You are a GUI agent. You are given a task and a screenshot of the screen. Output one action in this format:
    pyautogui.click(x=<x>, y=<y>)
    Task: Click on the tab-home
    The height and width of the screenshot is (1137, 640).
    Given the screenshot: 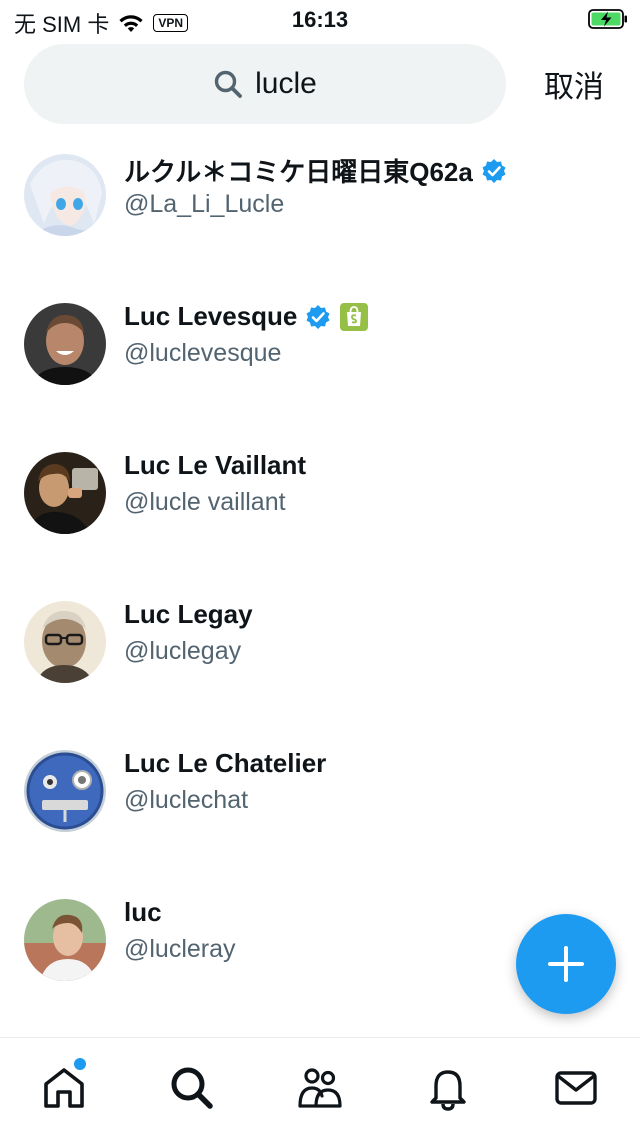 What is the action you would take?
    pyautogui.click(x=64, y=1087)
    